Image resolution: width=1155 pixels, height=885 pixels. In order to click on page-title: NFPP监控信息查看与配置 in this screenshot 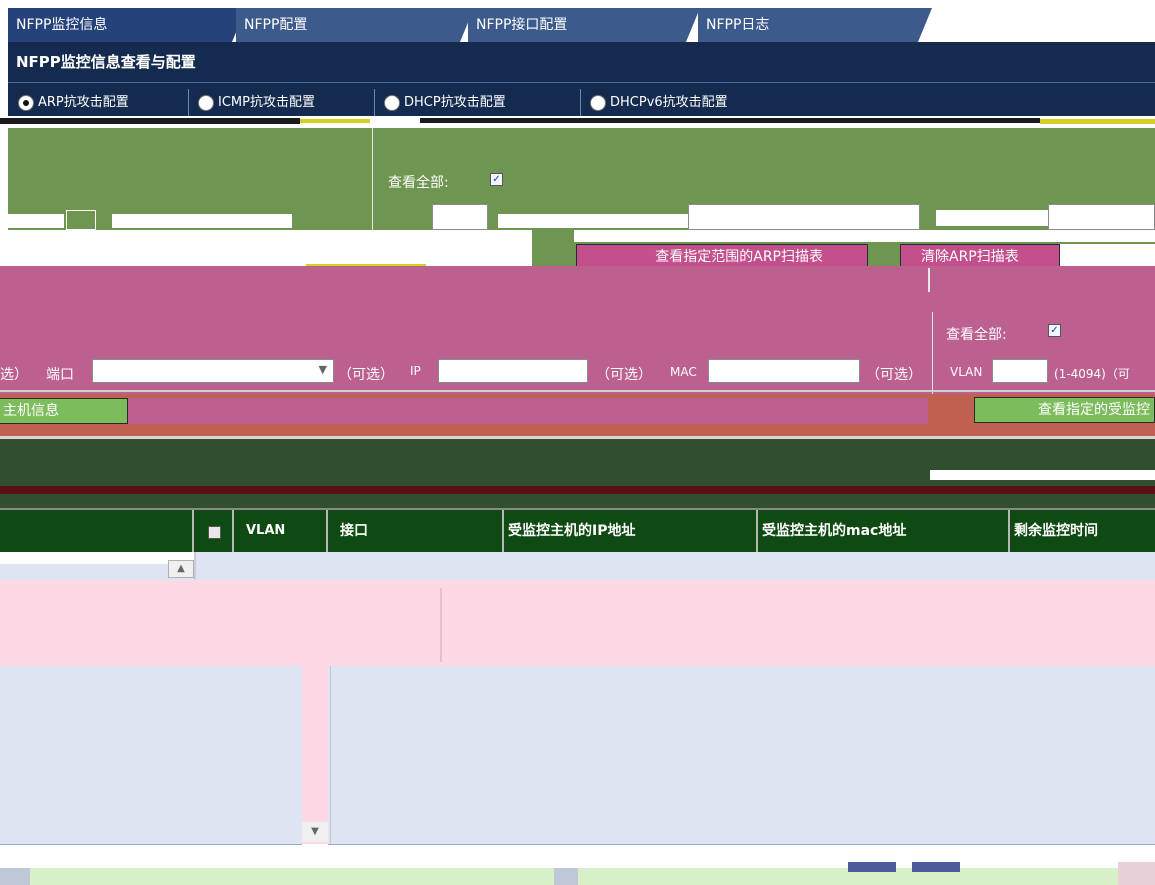, I will do `click(581, 62)`.